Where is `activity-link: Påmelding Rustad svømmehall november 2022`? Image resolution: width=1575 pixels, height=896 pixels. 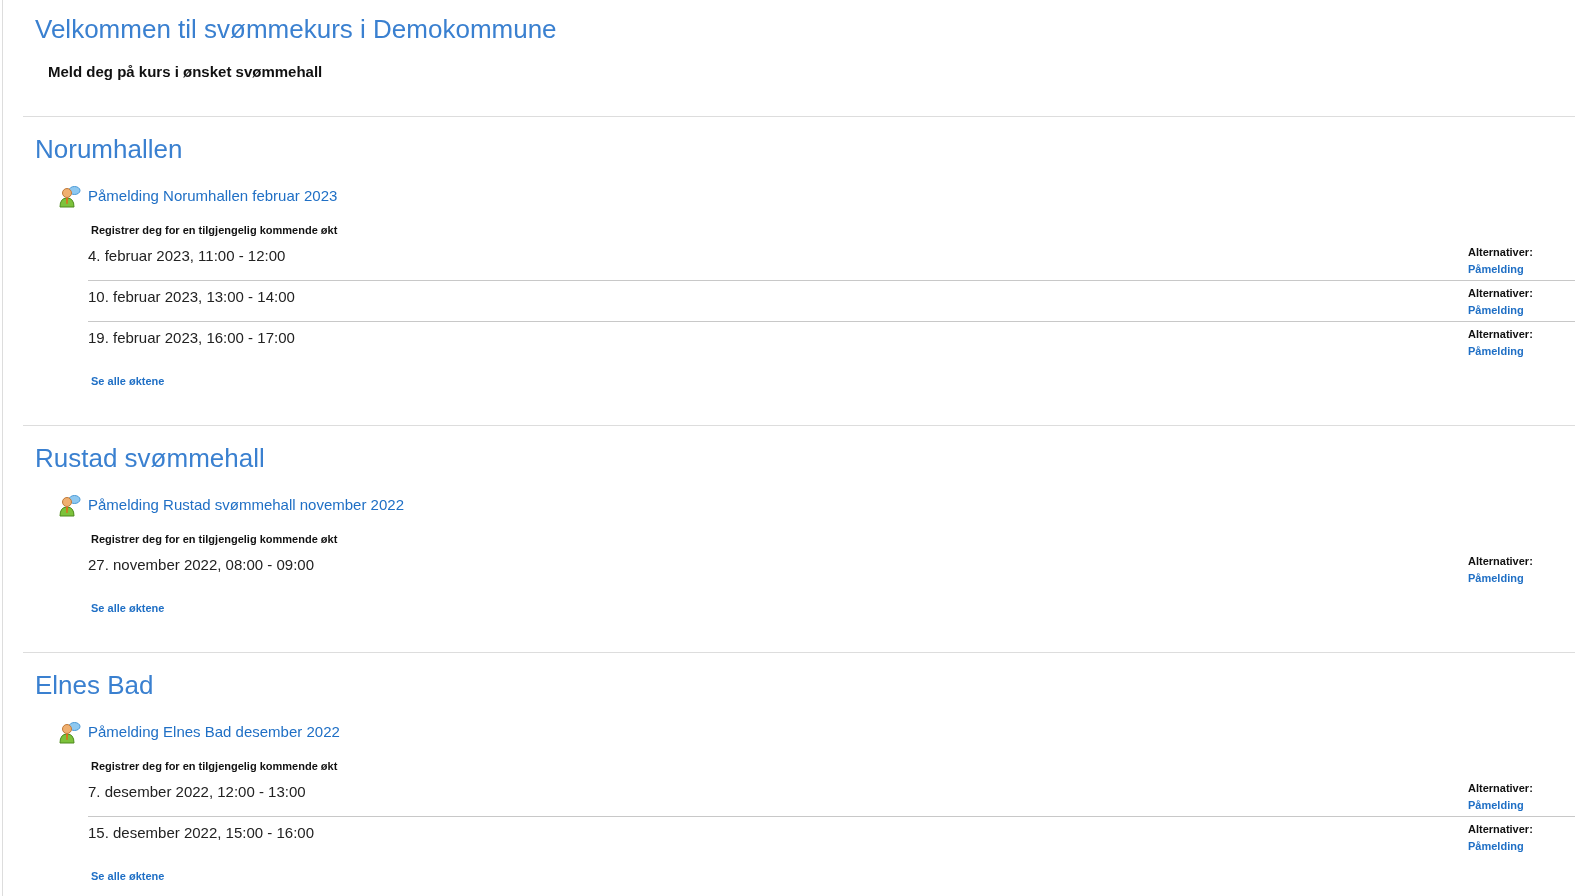
activity-link: Påmelding Rustad svømmehall november 2022 is located at coordinates (246, 505).